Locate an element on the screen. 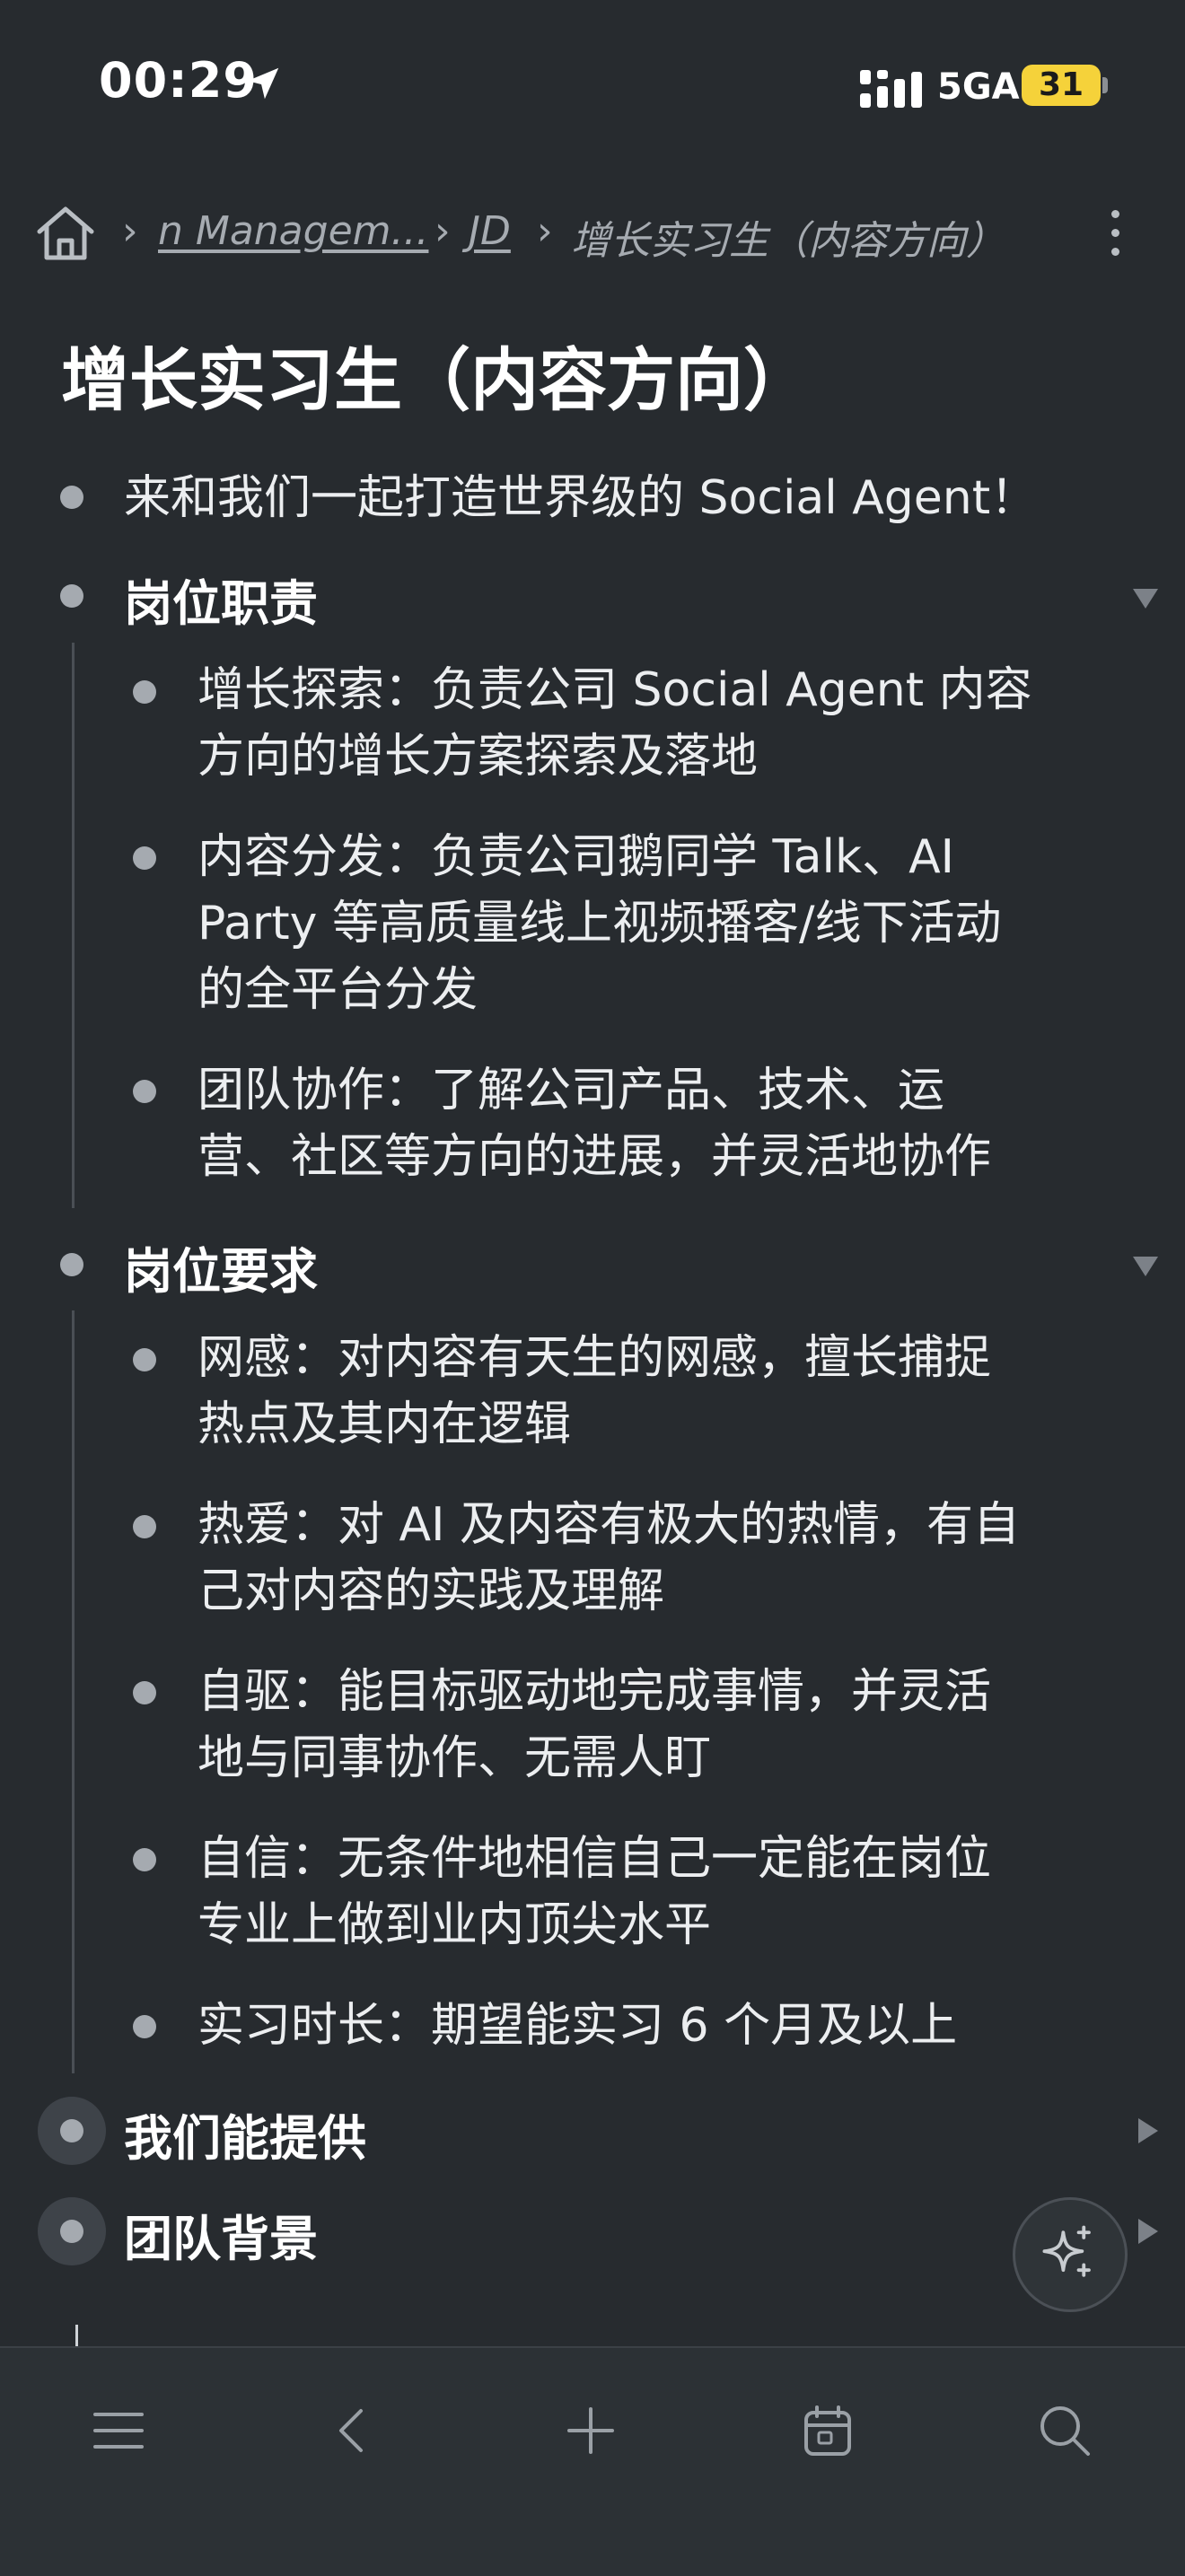 The height and width of the screenshot is (2576, 1185). breadcrumb-item-current: 增长实习生（内容方向） is located at coordinates (788, 241).